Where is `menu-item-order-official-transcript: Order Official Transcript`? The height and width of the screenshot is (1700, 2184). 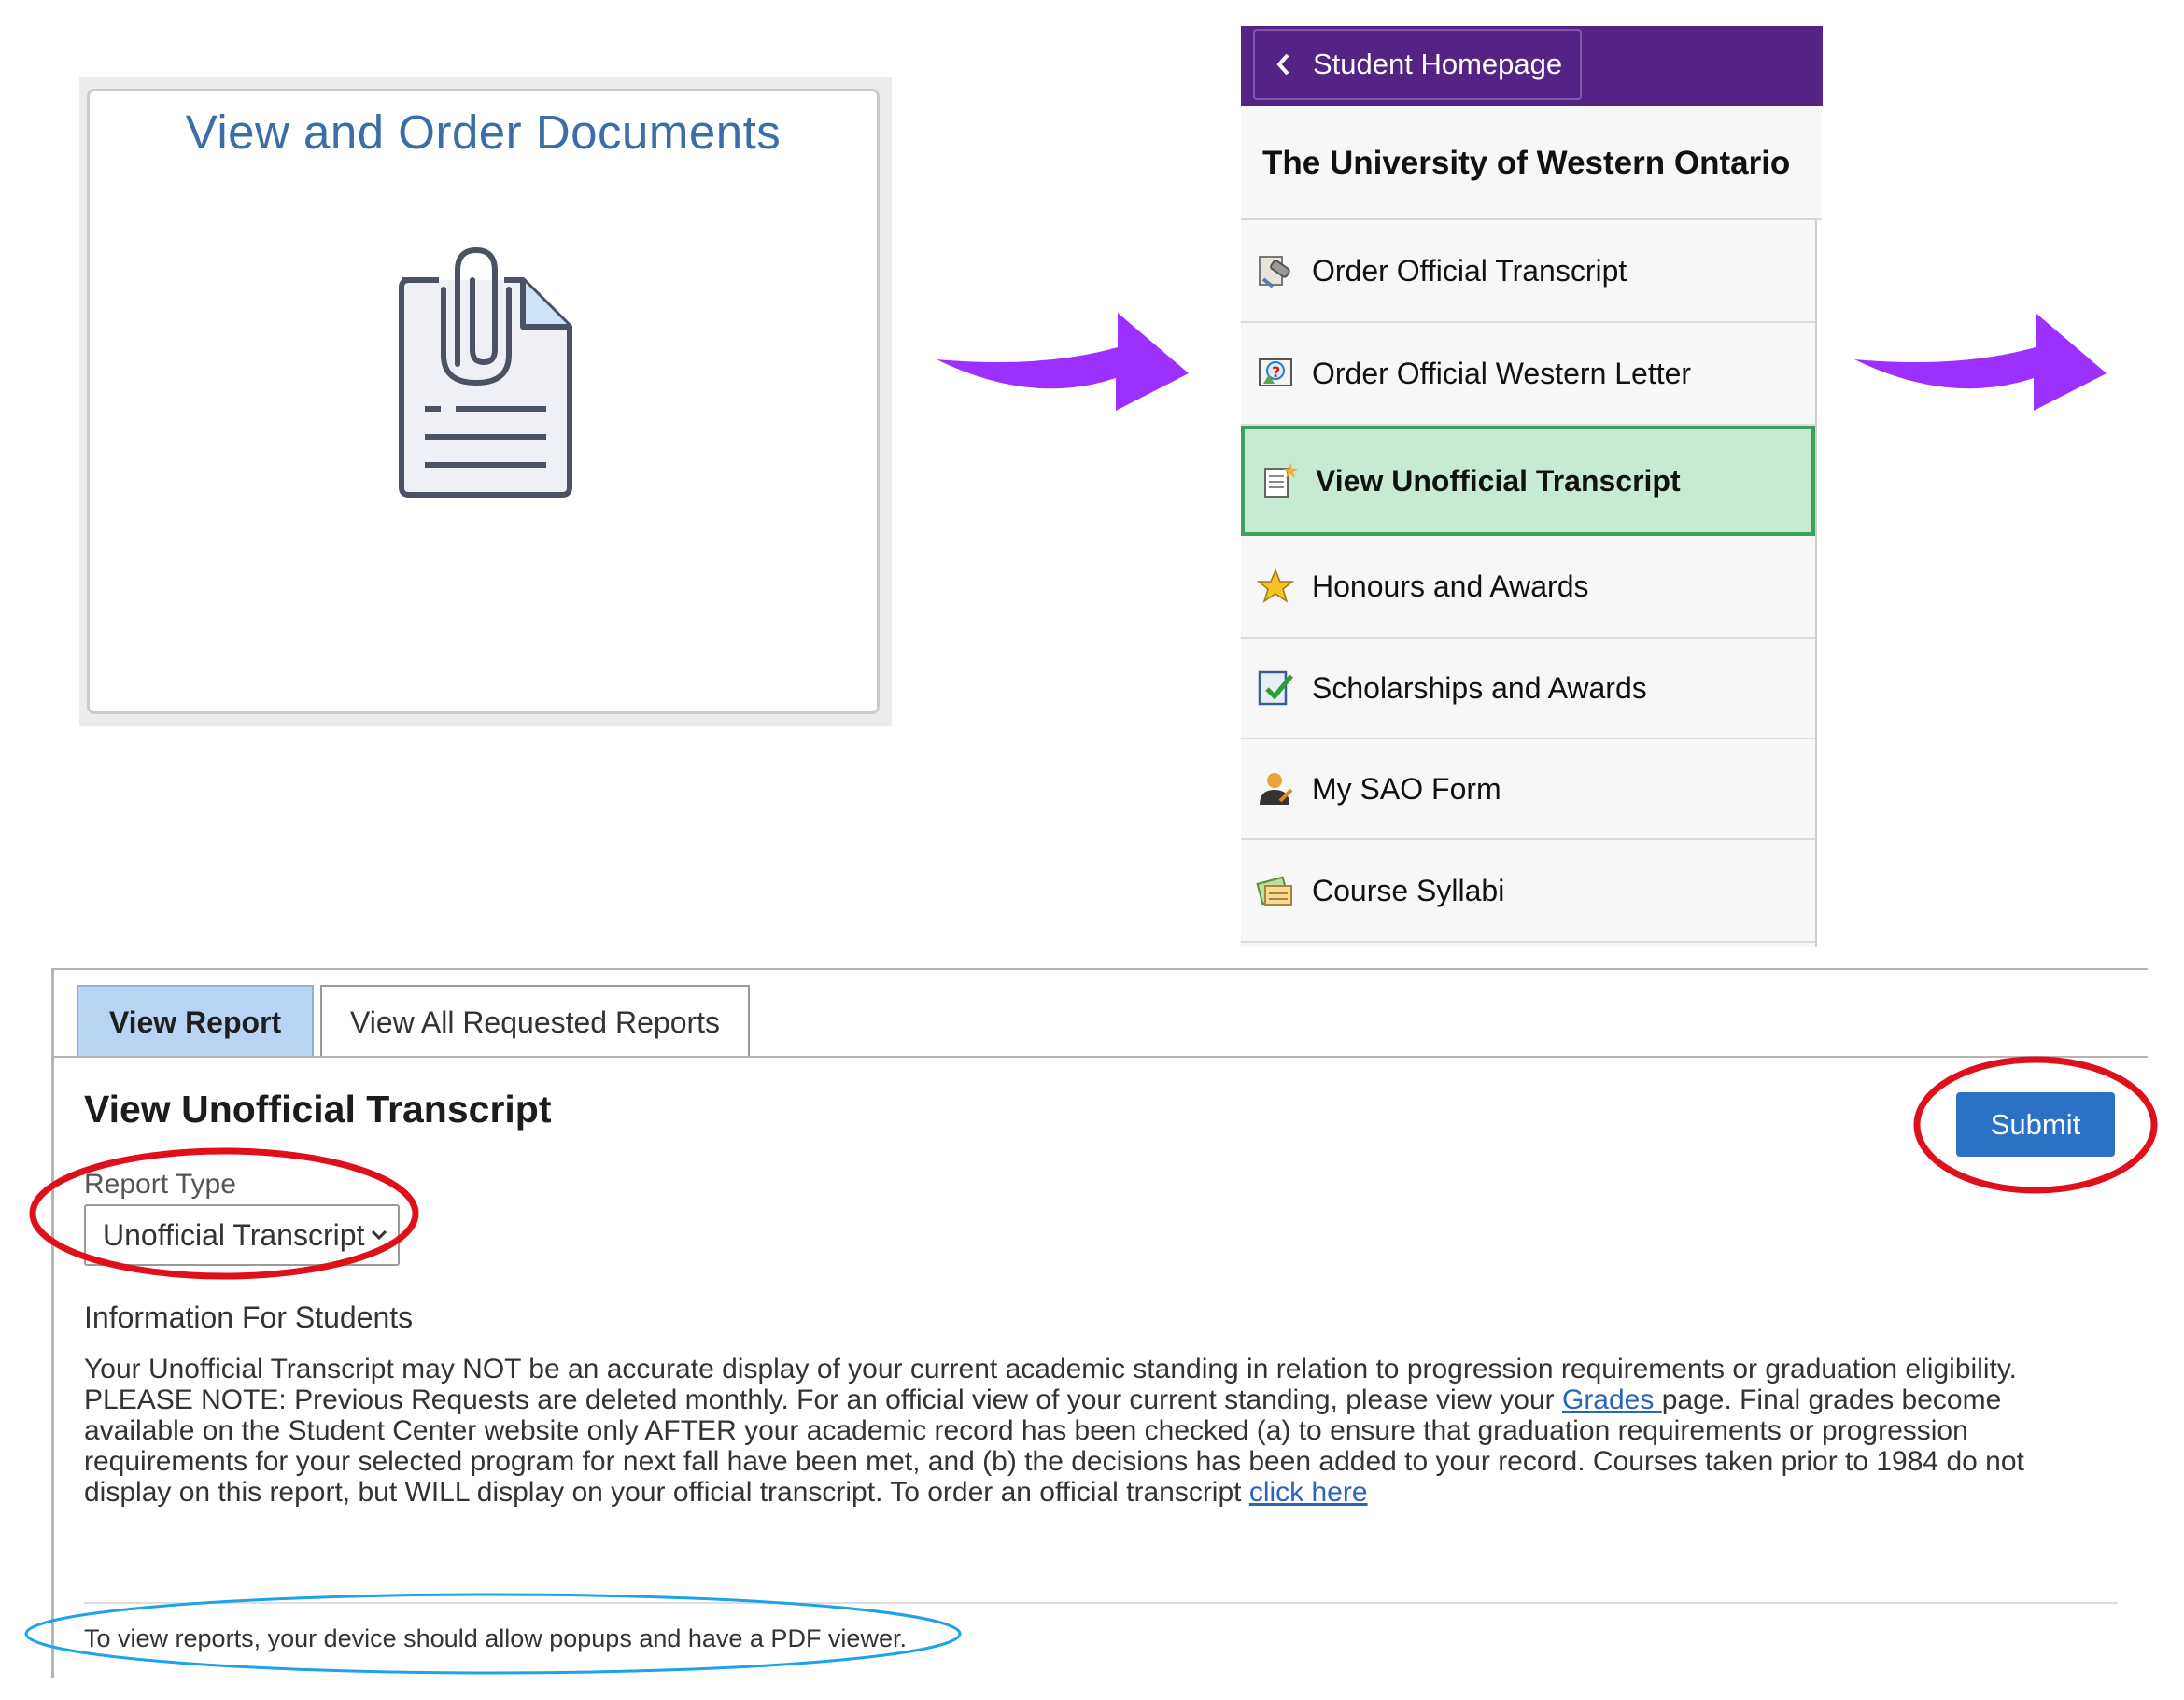
menu-item-order-official-transcript: Order Official Transcript is located at coordinates (1528, 272).